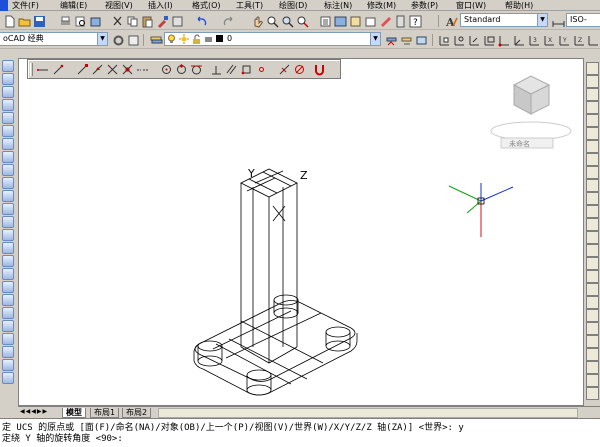  I want to click on menu-window: 窗口(W), so click(471, 5).